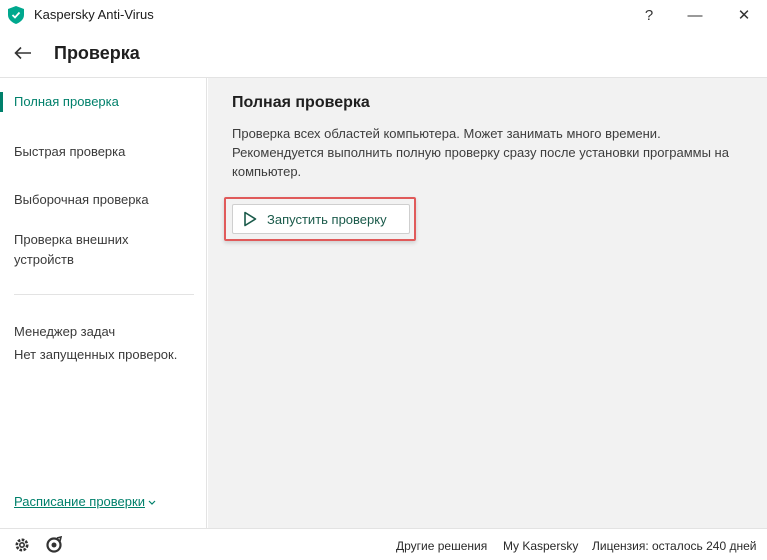 The image size is (767, 560). What do you see at coordinates (103, 200) in the screenshot?
I see `sidebar-item-custom-scan: Выборочная проверка` at bounding box center [103, 200].